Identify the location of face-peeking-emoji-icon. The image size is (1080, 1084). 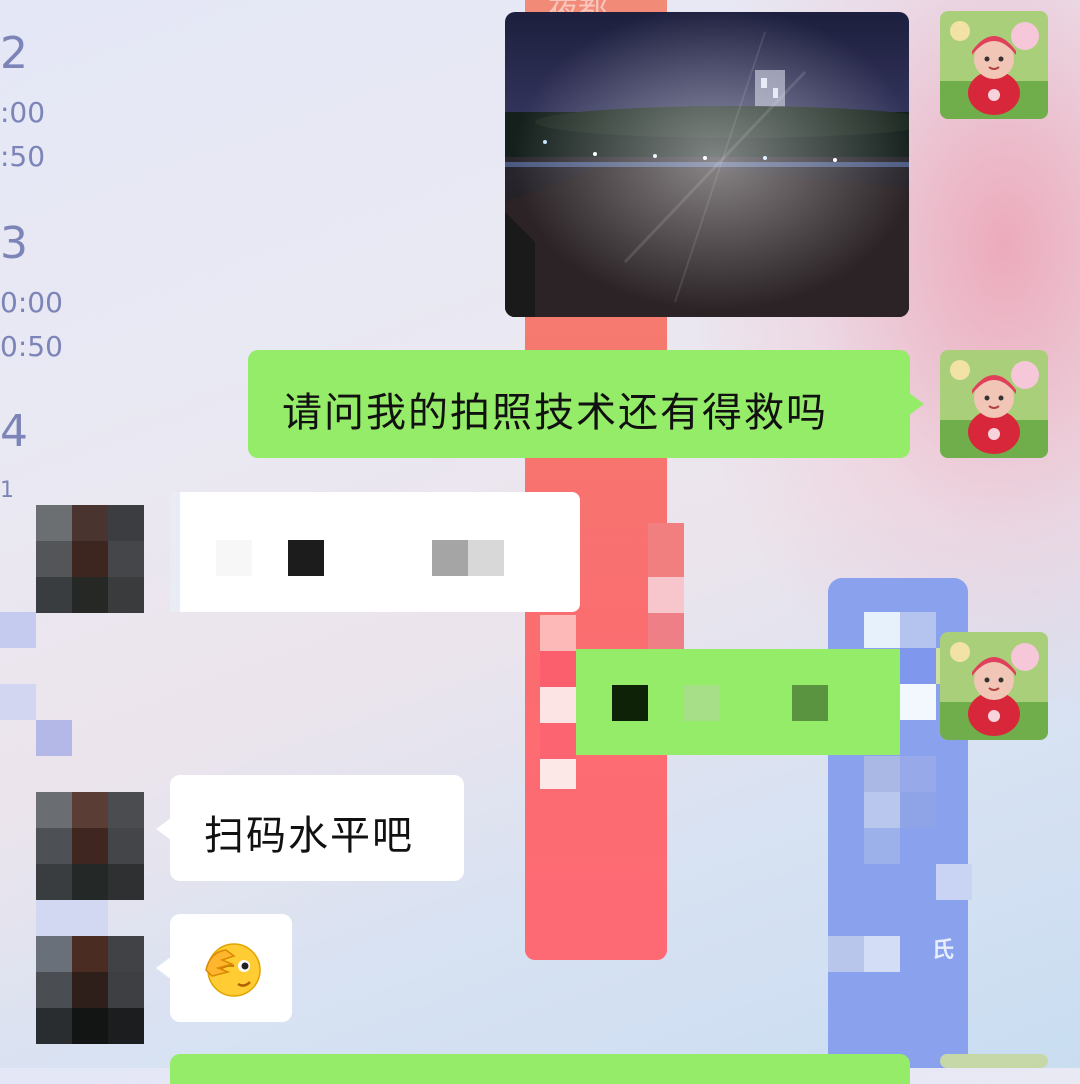
(233, 970).